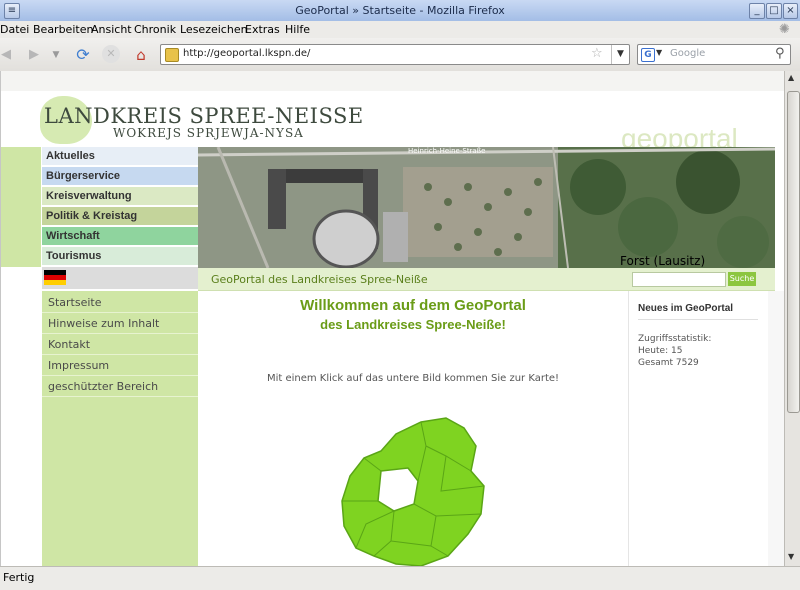 This screenshot has height=590, width=800. I want to click on engine-dropdown-icon: ▼, so click(659, 52).